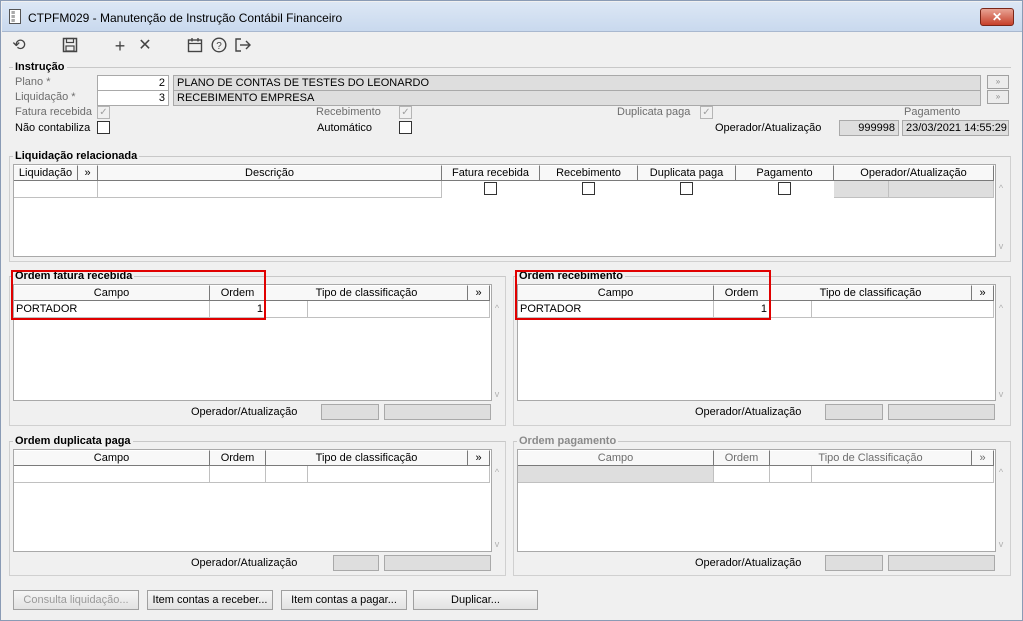 The image size is (1023, 621). What do you see at coordinates (941, 563) in the screenshot?
I see `ordem-pagamento-atualizacao` at bounding box center [941, 563].